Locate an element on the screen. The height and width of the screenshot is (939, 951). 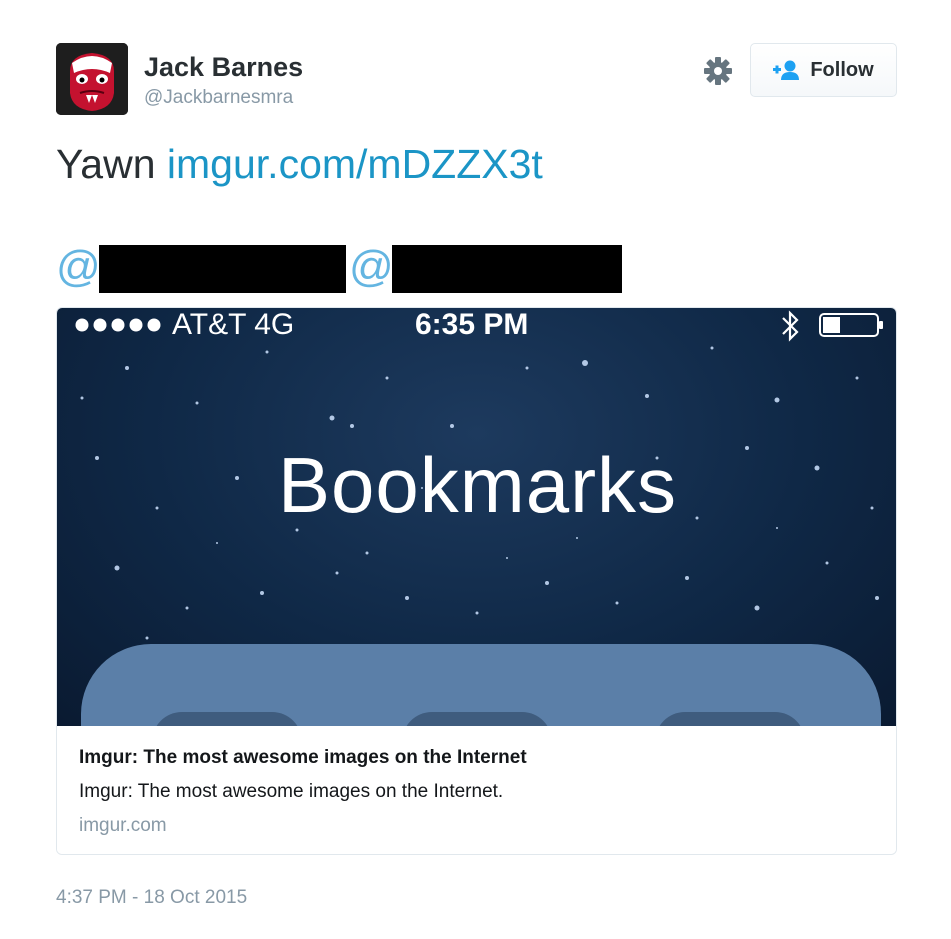
signal-strength-icon is located at coordinates (121, 327).